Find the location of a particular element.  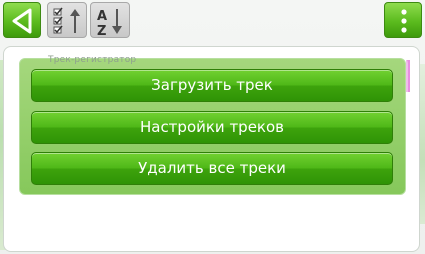

sort-az-icon: A Z is located at coordinates (109, 24).